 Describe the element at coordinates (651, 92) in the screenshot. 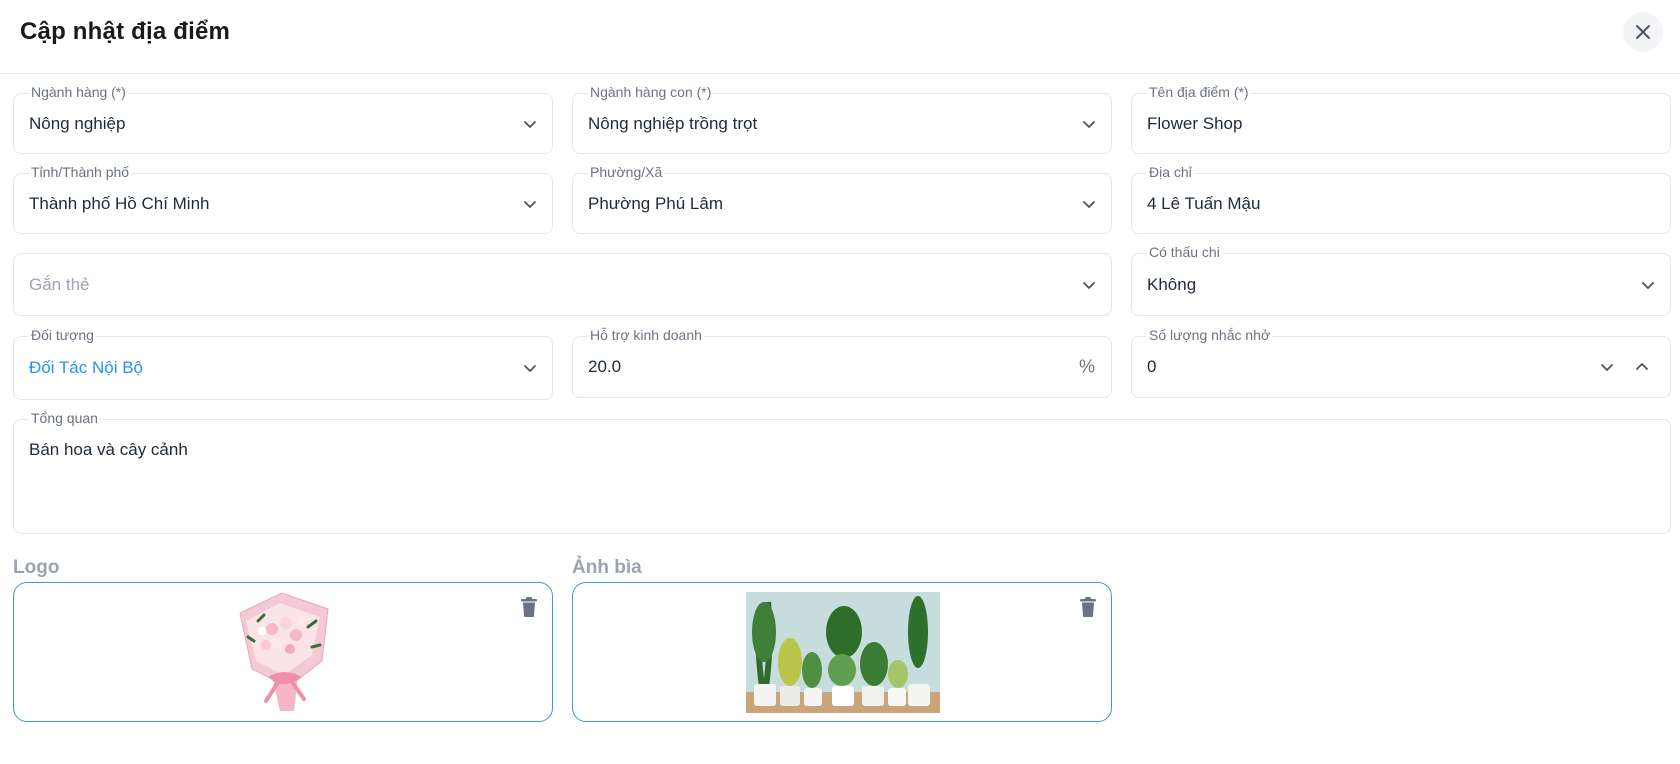

I see `sub-industry-label: Ngành hàng con (*)` at that location.